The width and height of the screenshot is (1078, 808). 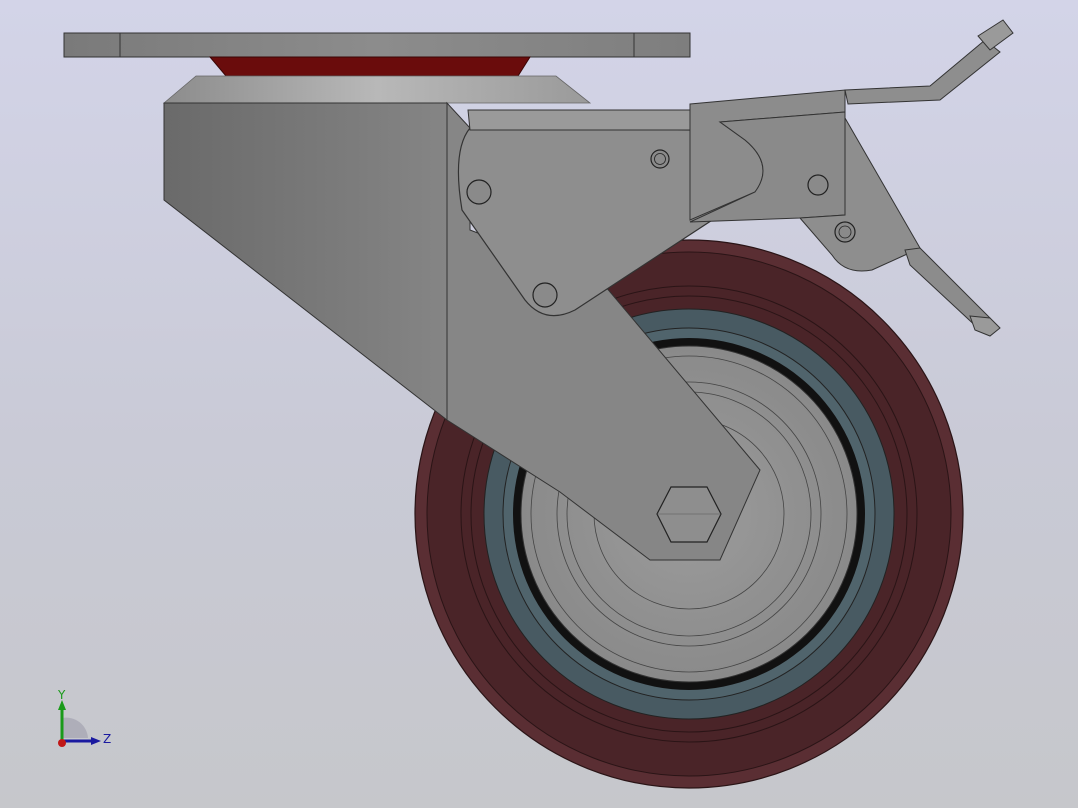 I want to click on orientation-triad: Y Z, so click(x=84, y=717).